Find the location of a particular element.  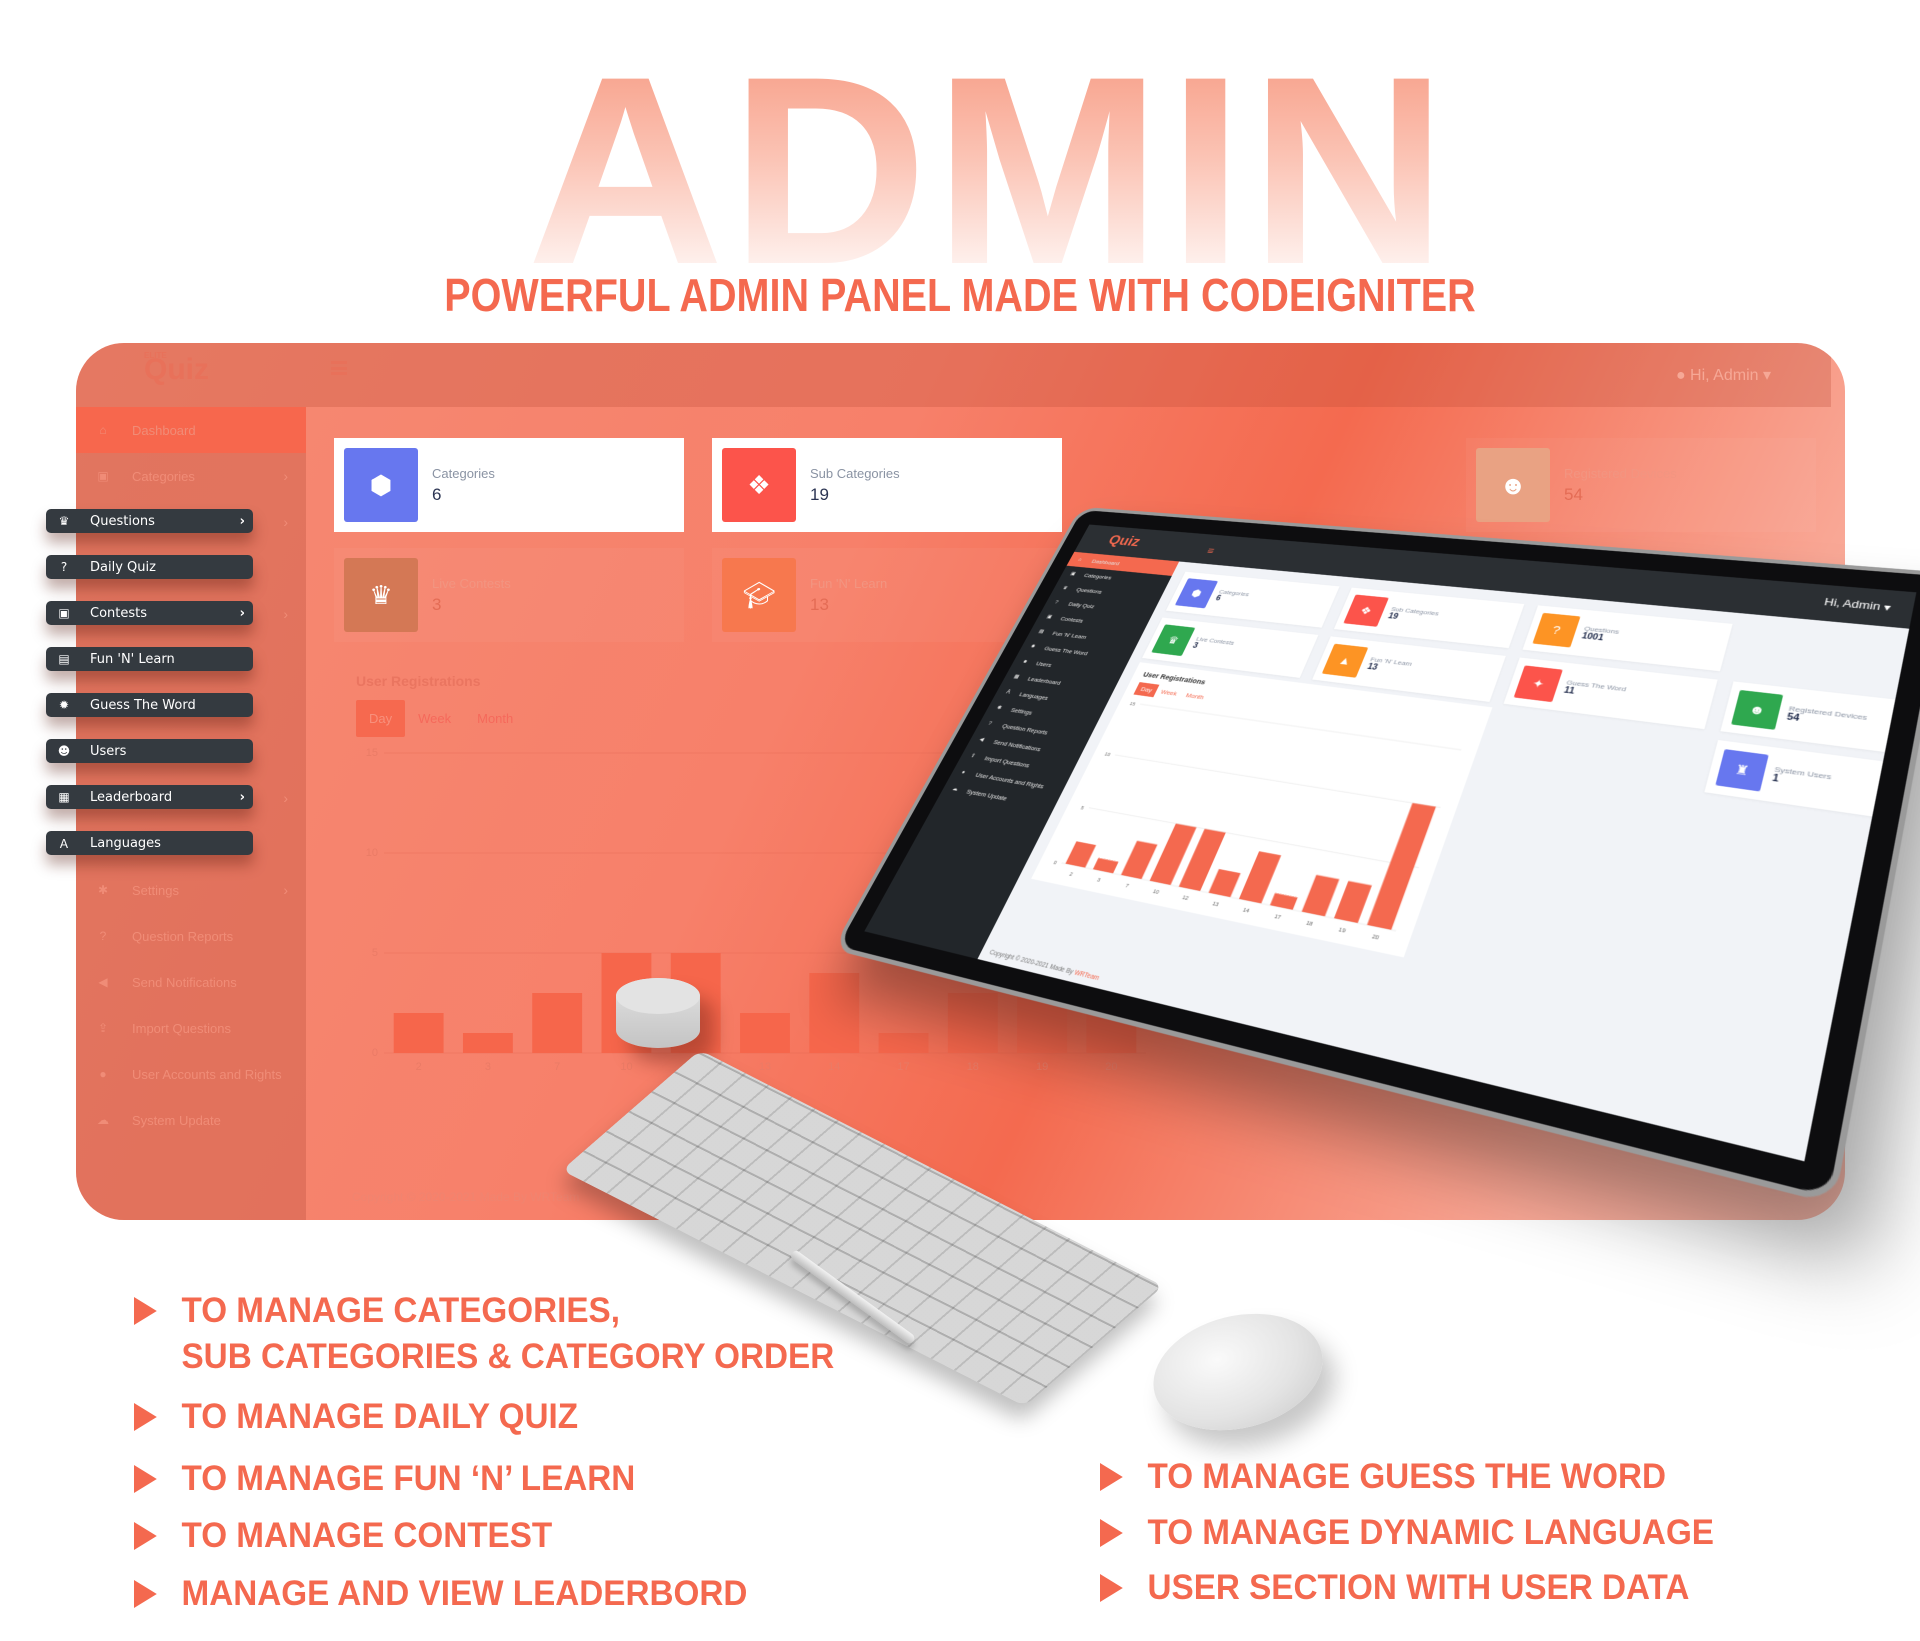

users-icon: ☻ is located at coordinates (1025, 661).